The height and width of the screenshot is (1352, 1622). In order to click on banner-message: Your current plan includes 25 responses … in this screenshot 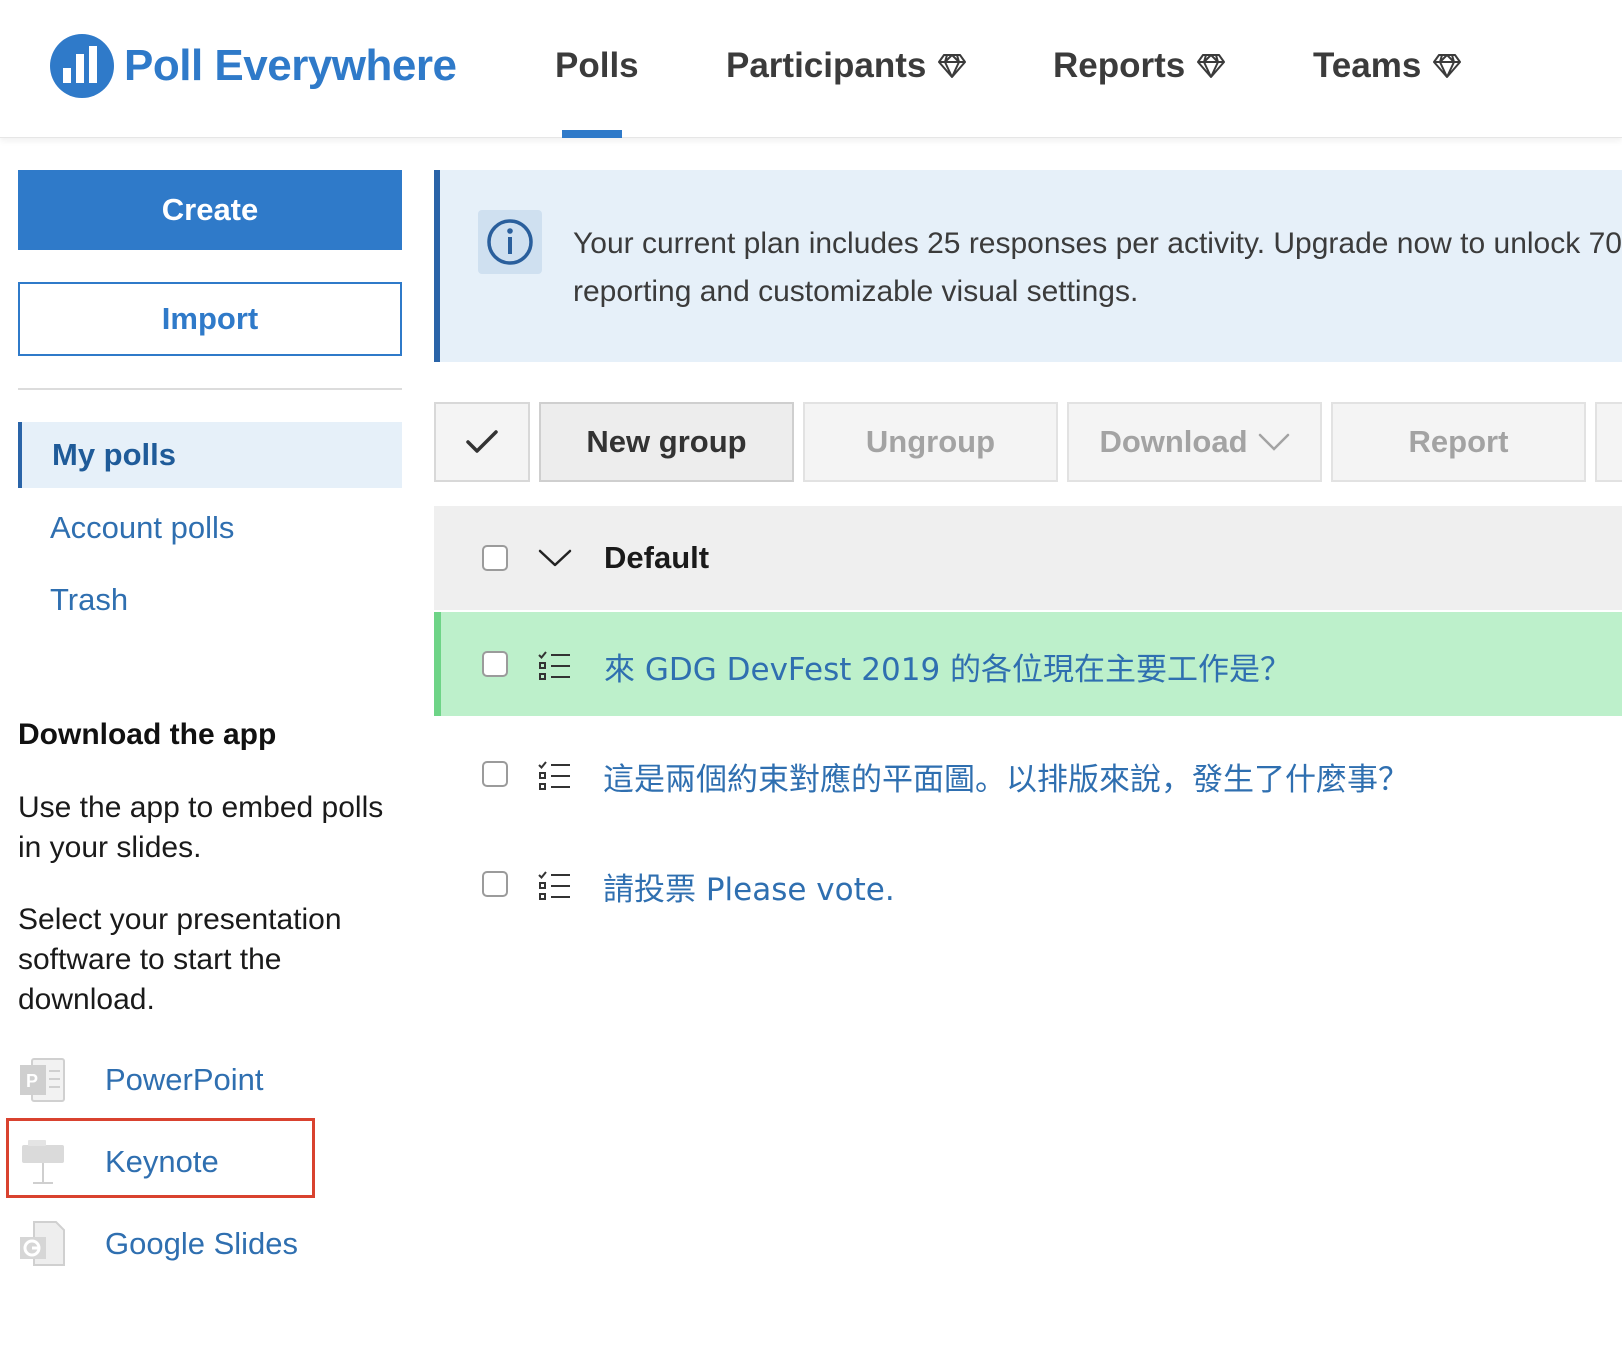, I will do `click(1097, 268)`.